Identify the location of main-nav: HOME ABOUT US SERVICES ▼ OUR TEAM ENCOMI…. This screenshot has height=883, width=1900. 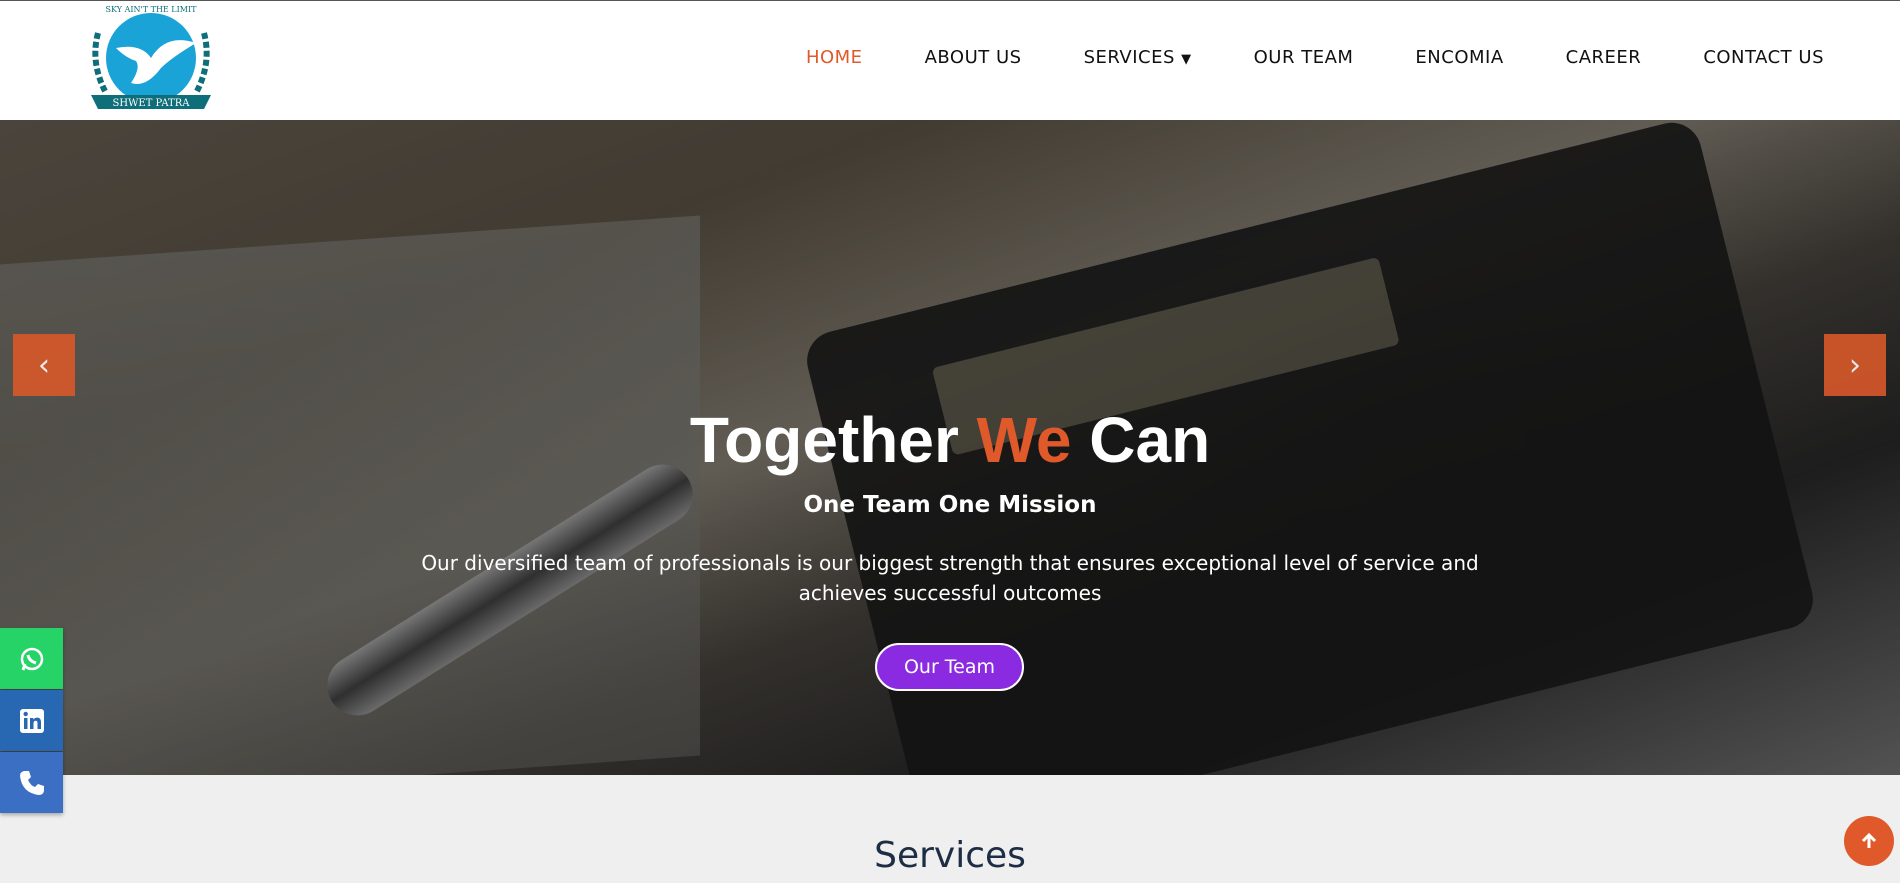
(1284, 57).